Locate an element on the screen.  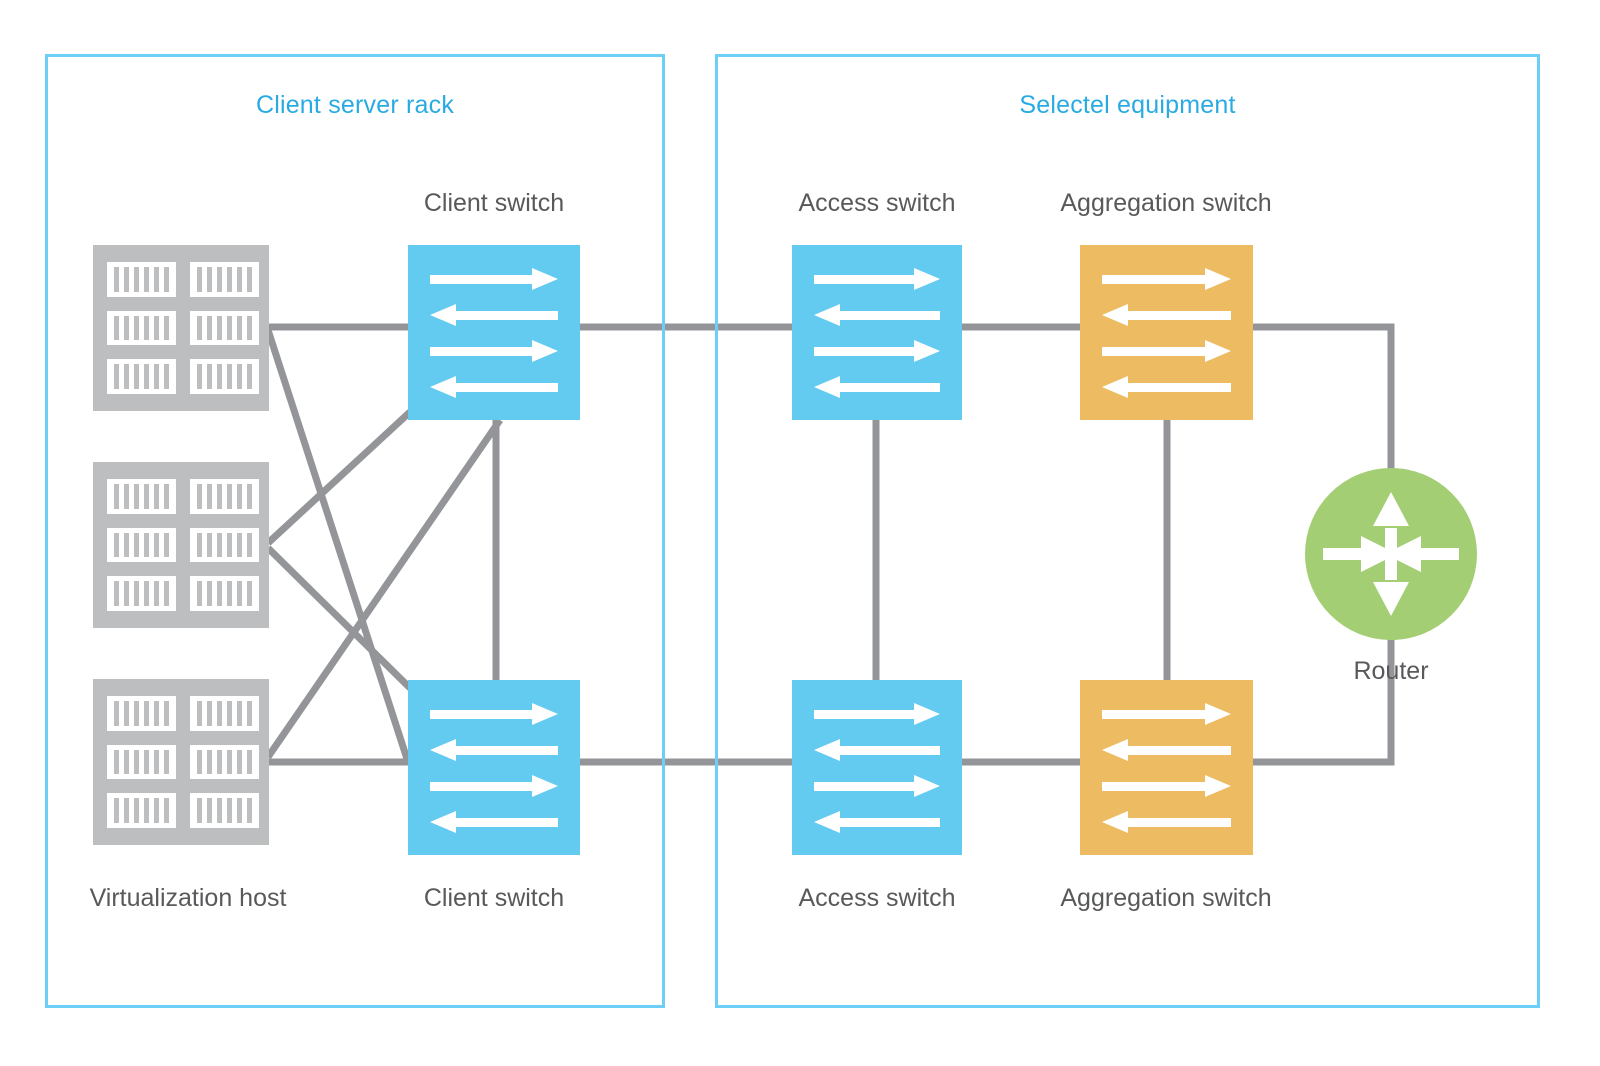
router-label: Router is located at coordinates (1391, 671).